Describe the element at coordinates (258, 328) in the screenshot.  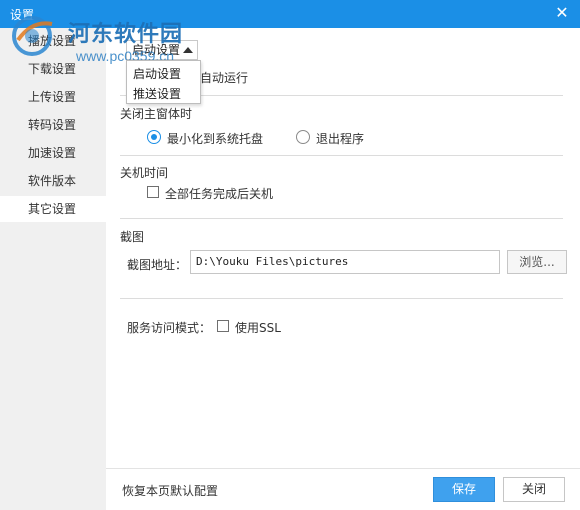
I see `ssl-checkbox-label: 使用SSL` at that location.